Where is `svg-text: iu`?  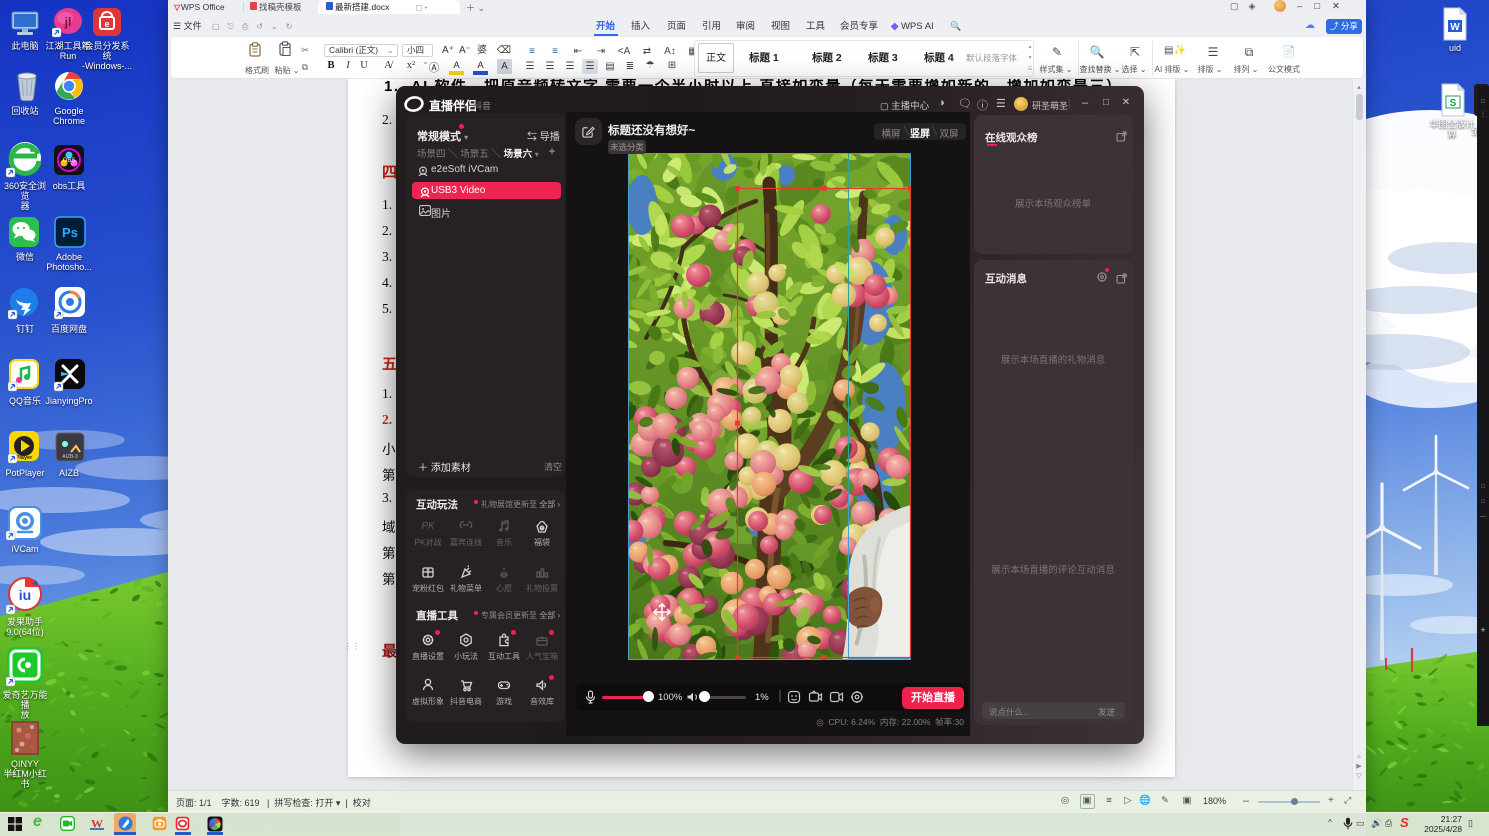
svg-text: iu is located at coordinates (25, 595).